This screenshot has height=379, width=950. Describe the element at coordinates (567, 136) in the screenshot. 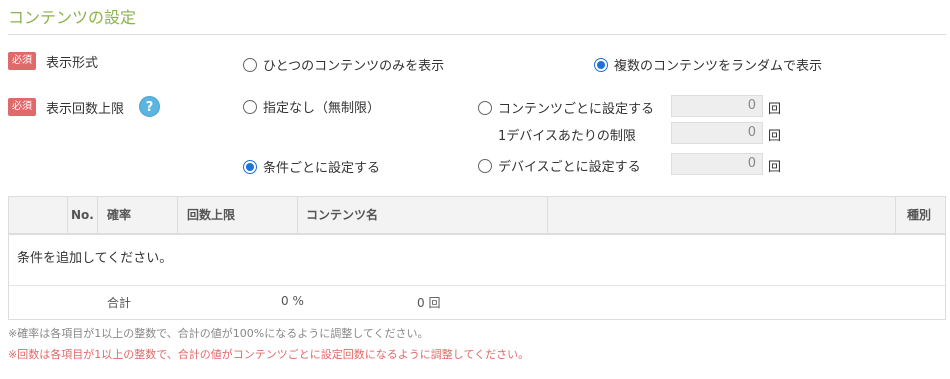

I see `per-device-limit-label: 1デバイスあたりの制限` at that location.